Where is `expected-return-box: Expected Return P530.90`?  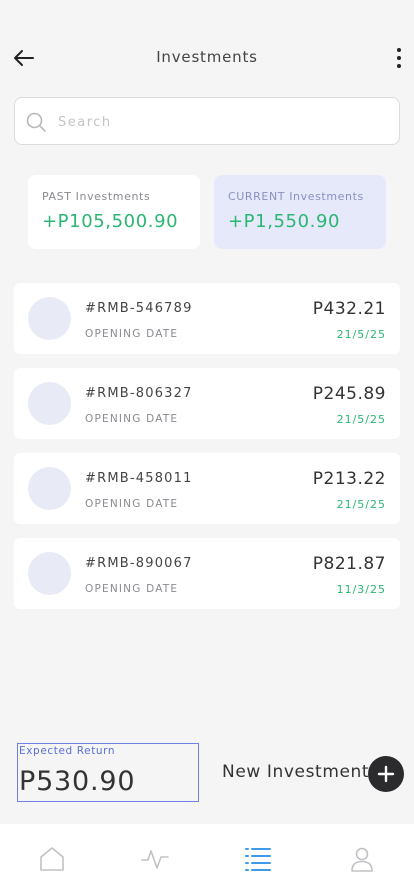
expected-return-box: Expected Return P530.90 is located at coordinates (108, 772).